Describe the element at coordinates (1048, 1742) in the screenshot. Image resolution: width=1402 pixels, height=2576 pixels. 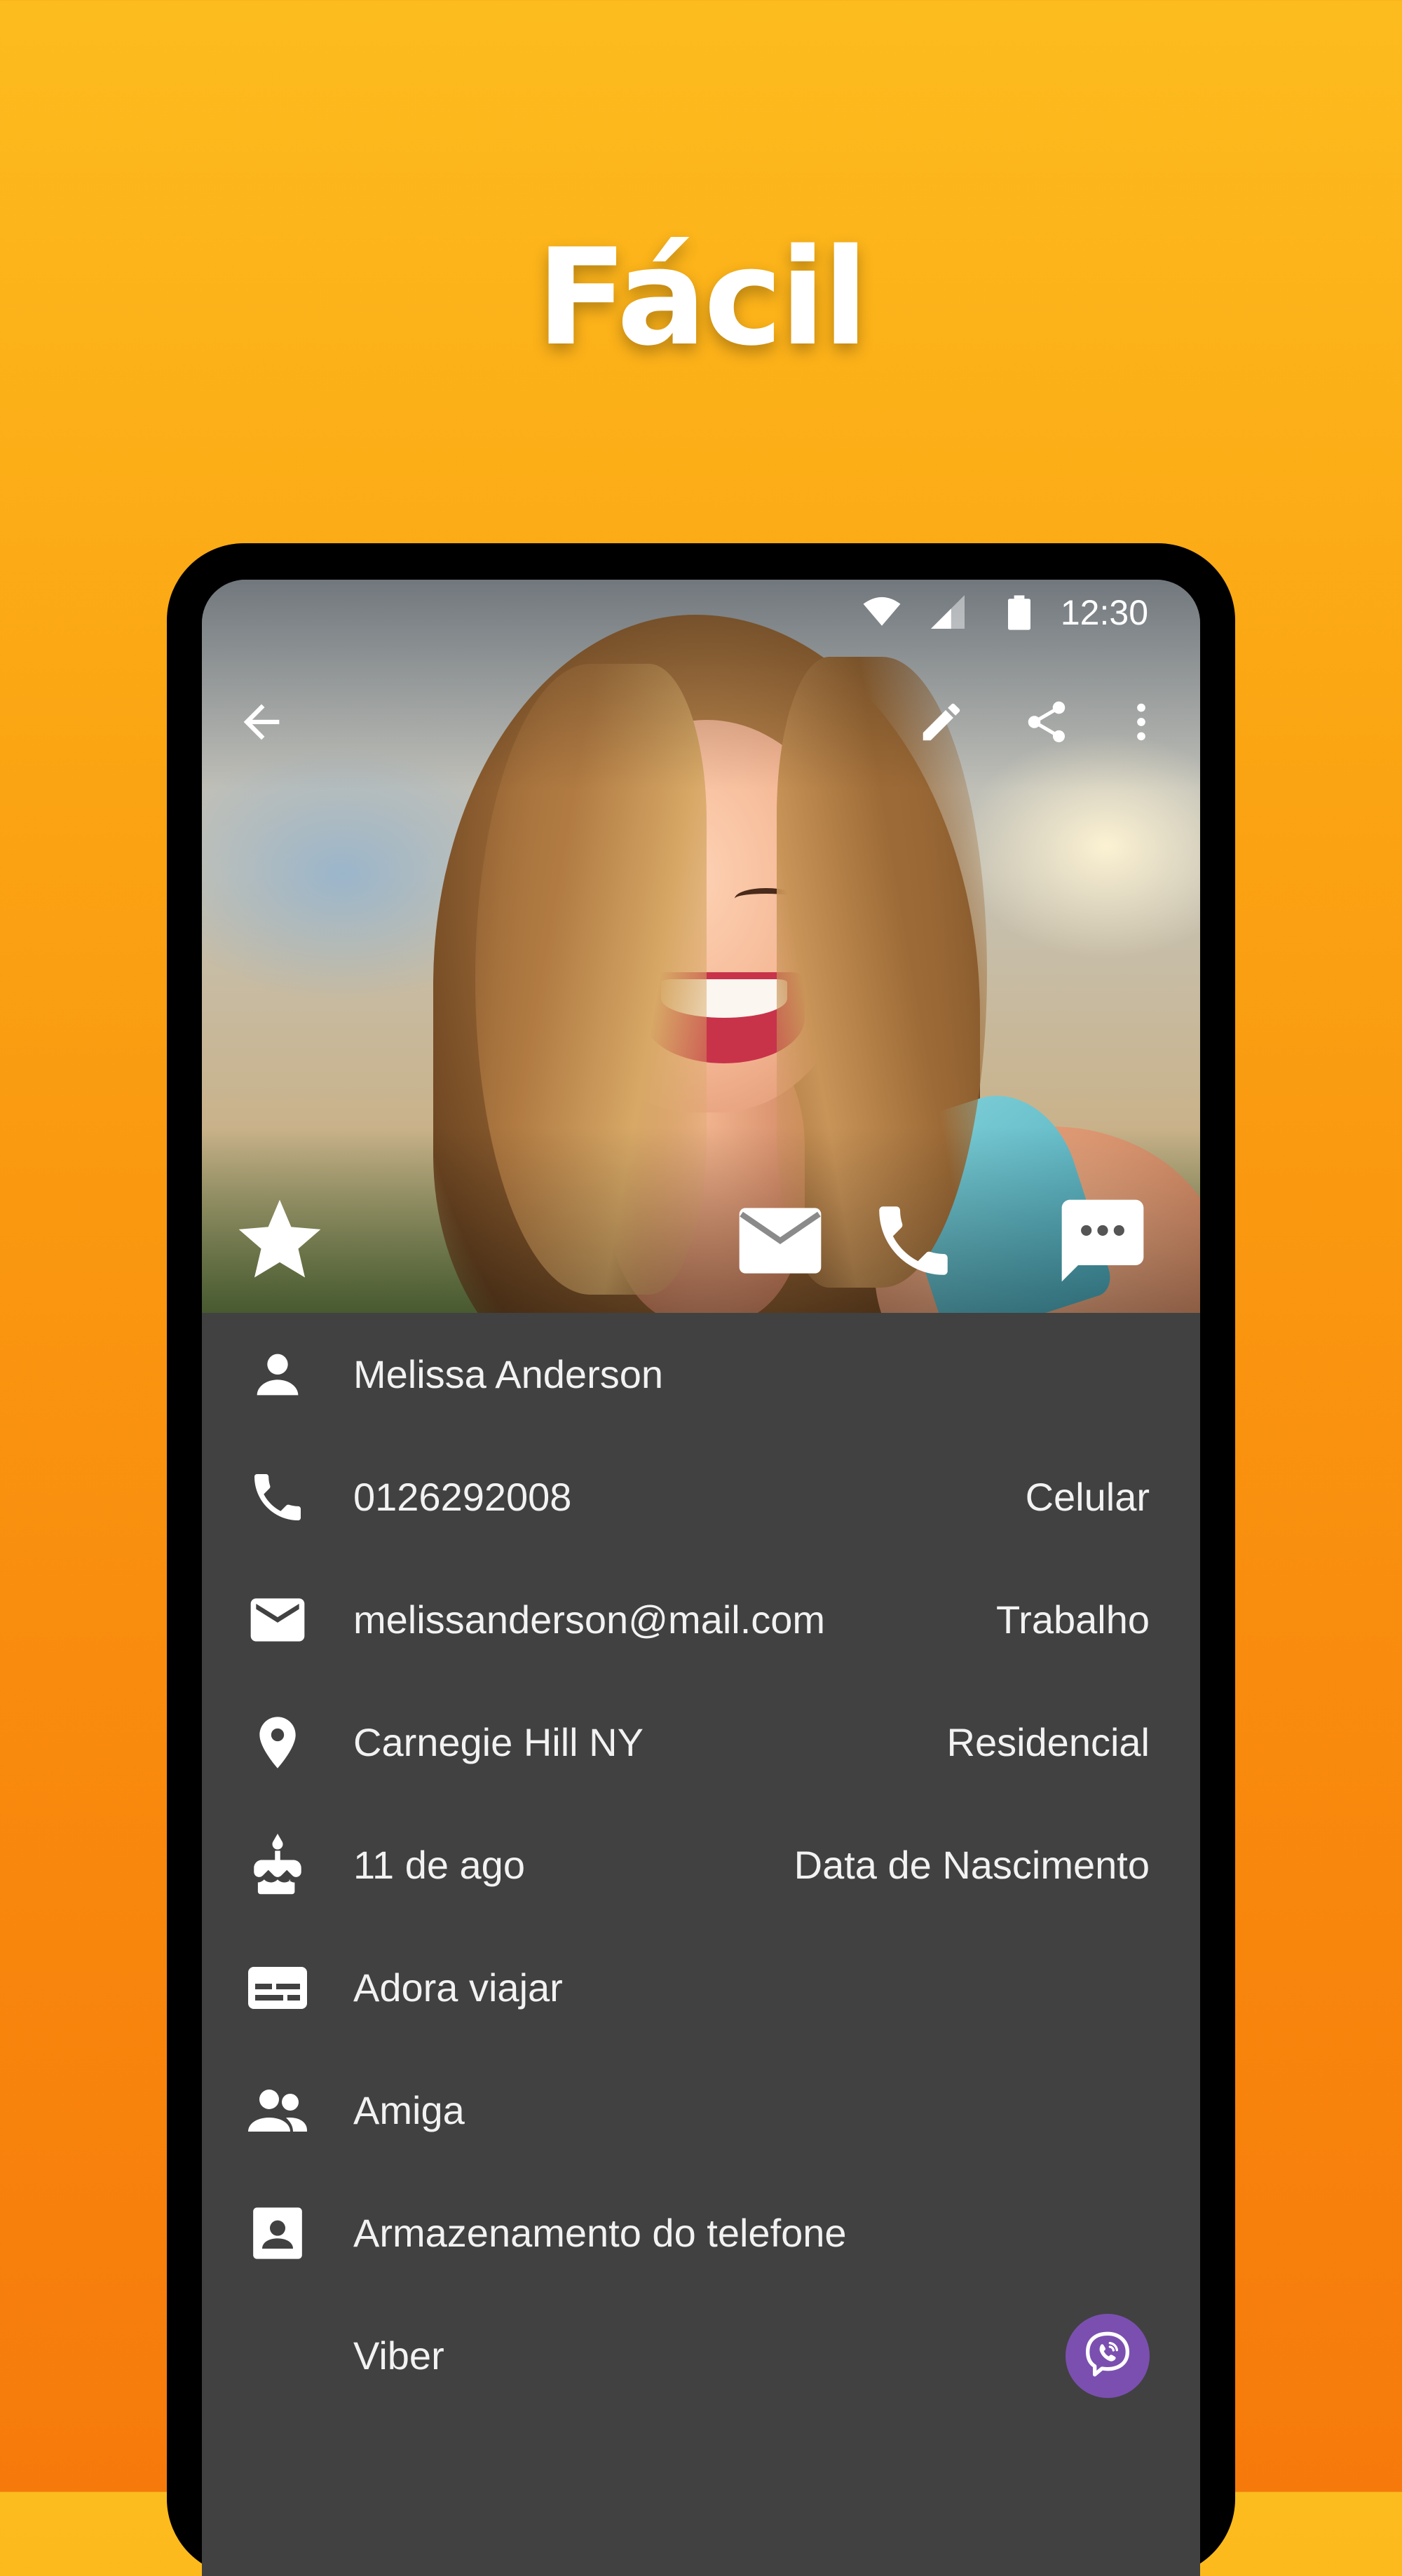
I see `contact-address-type: Residencial` at that location.